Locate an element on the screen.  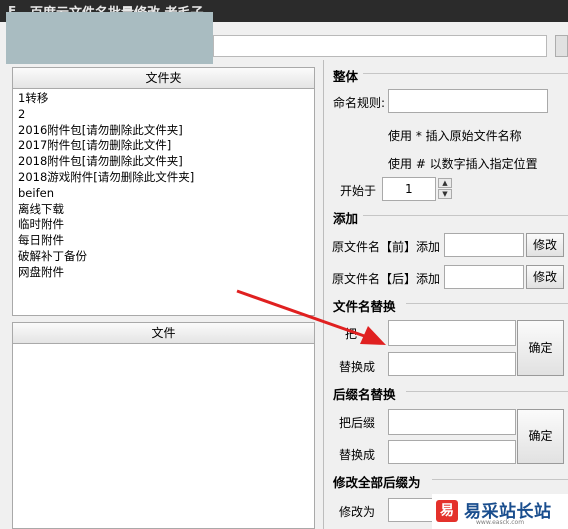
add-front-input is located at coordinates (484, 245).